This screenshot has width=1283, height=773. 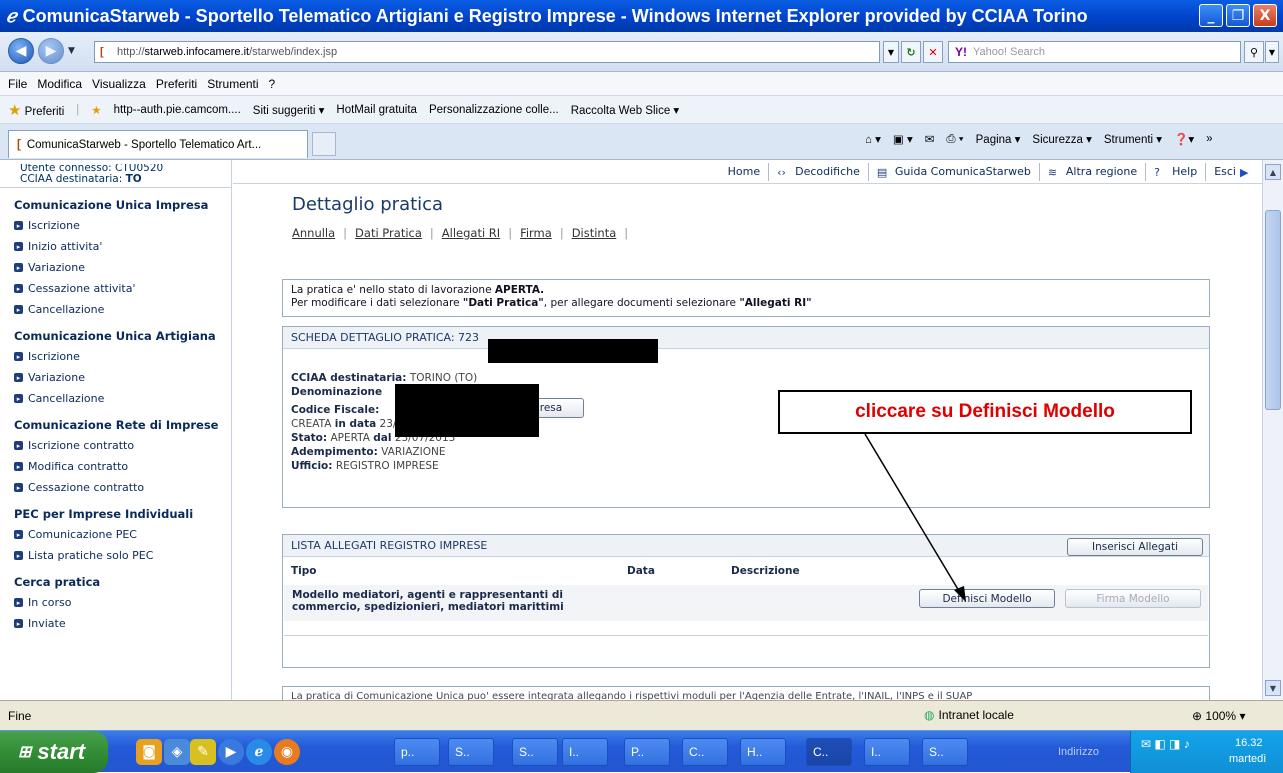 What do you see at coordinates (1233, 171) in the screenshot?
I see `toolbar-esci: Esci ▶` at bounding box center [1233, 171].